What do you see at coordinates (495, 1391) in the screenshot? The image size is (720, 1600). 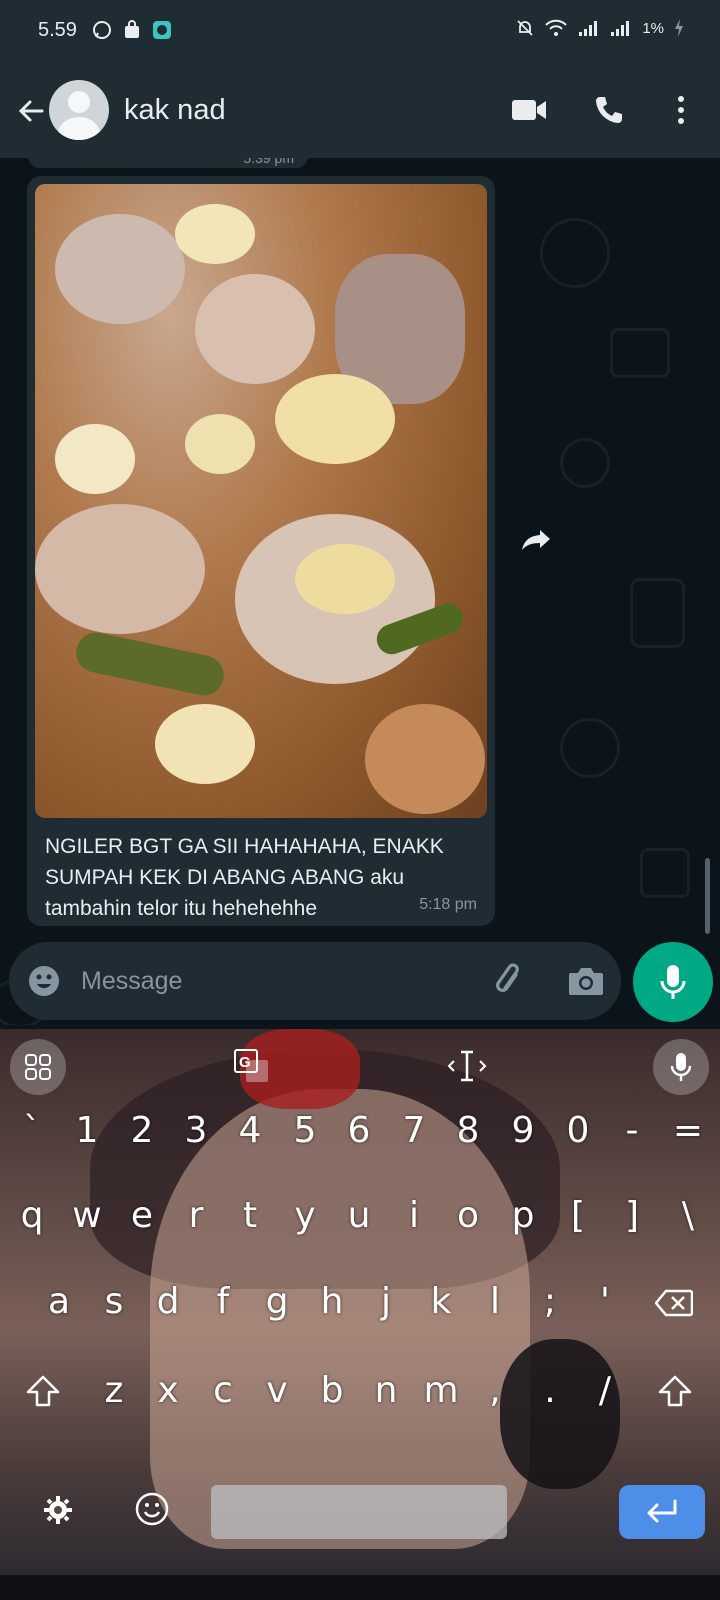 I see `key: ,` at bounding box center [495, 1391].